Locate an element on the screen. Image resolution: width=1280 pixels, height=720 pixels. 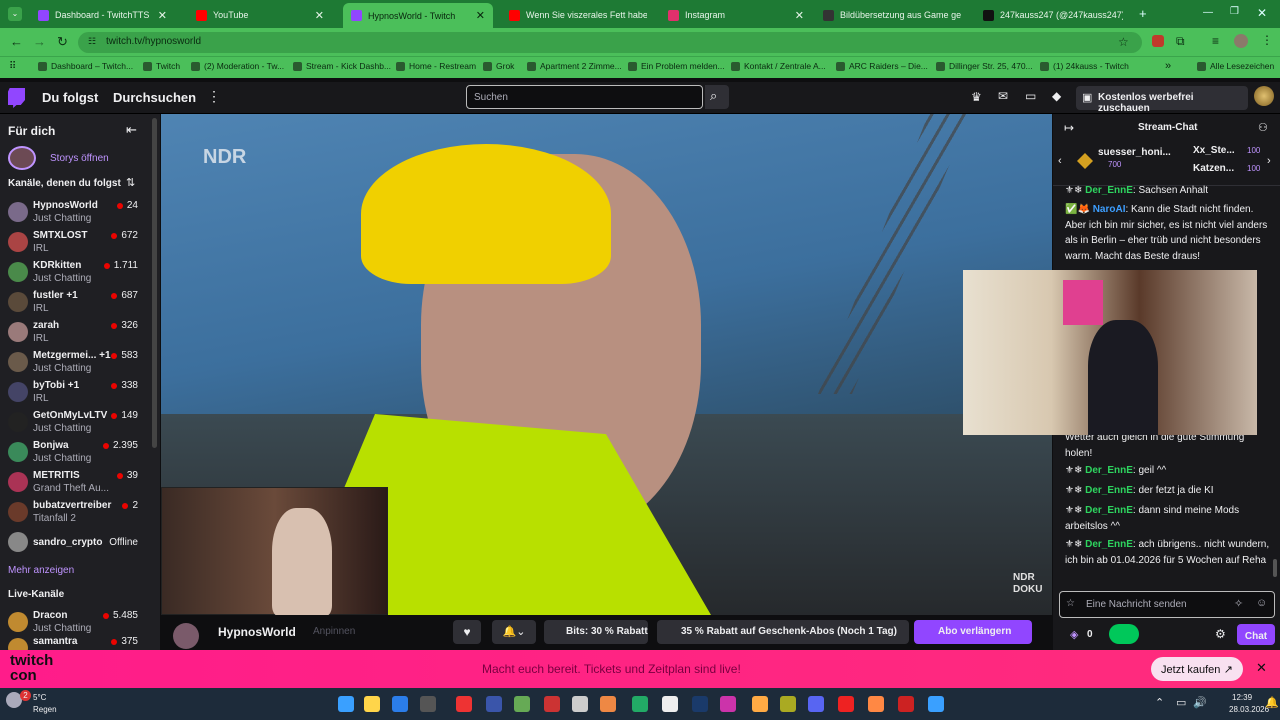
banner-close-icon: ✕ is located at coordinates (1261, 668).